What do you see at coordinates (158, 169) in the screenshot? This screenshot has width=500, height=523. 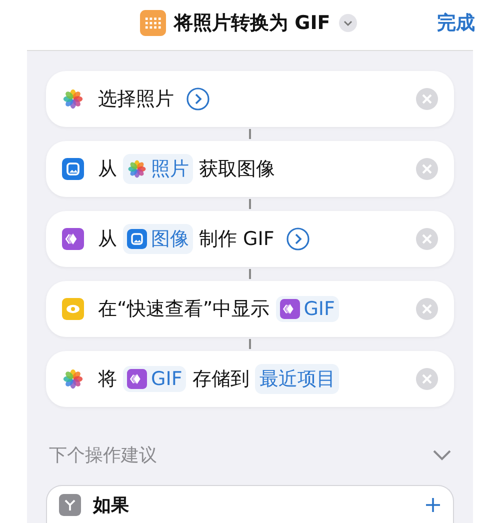 I see `variable-token: 照片` at bounding box center [158, 169].